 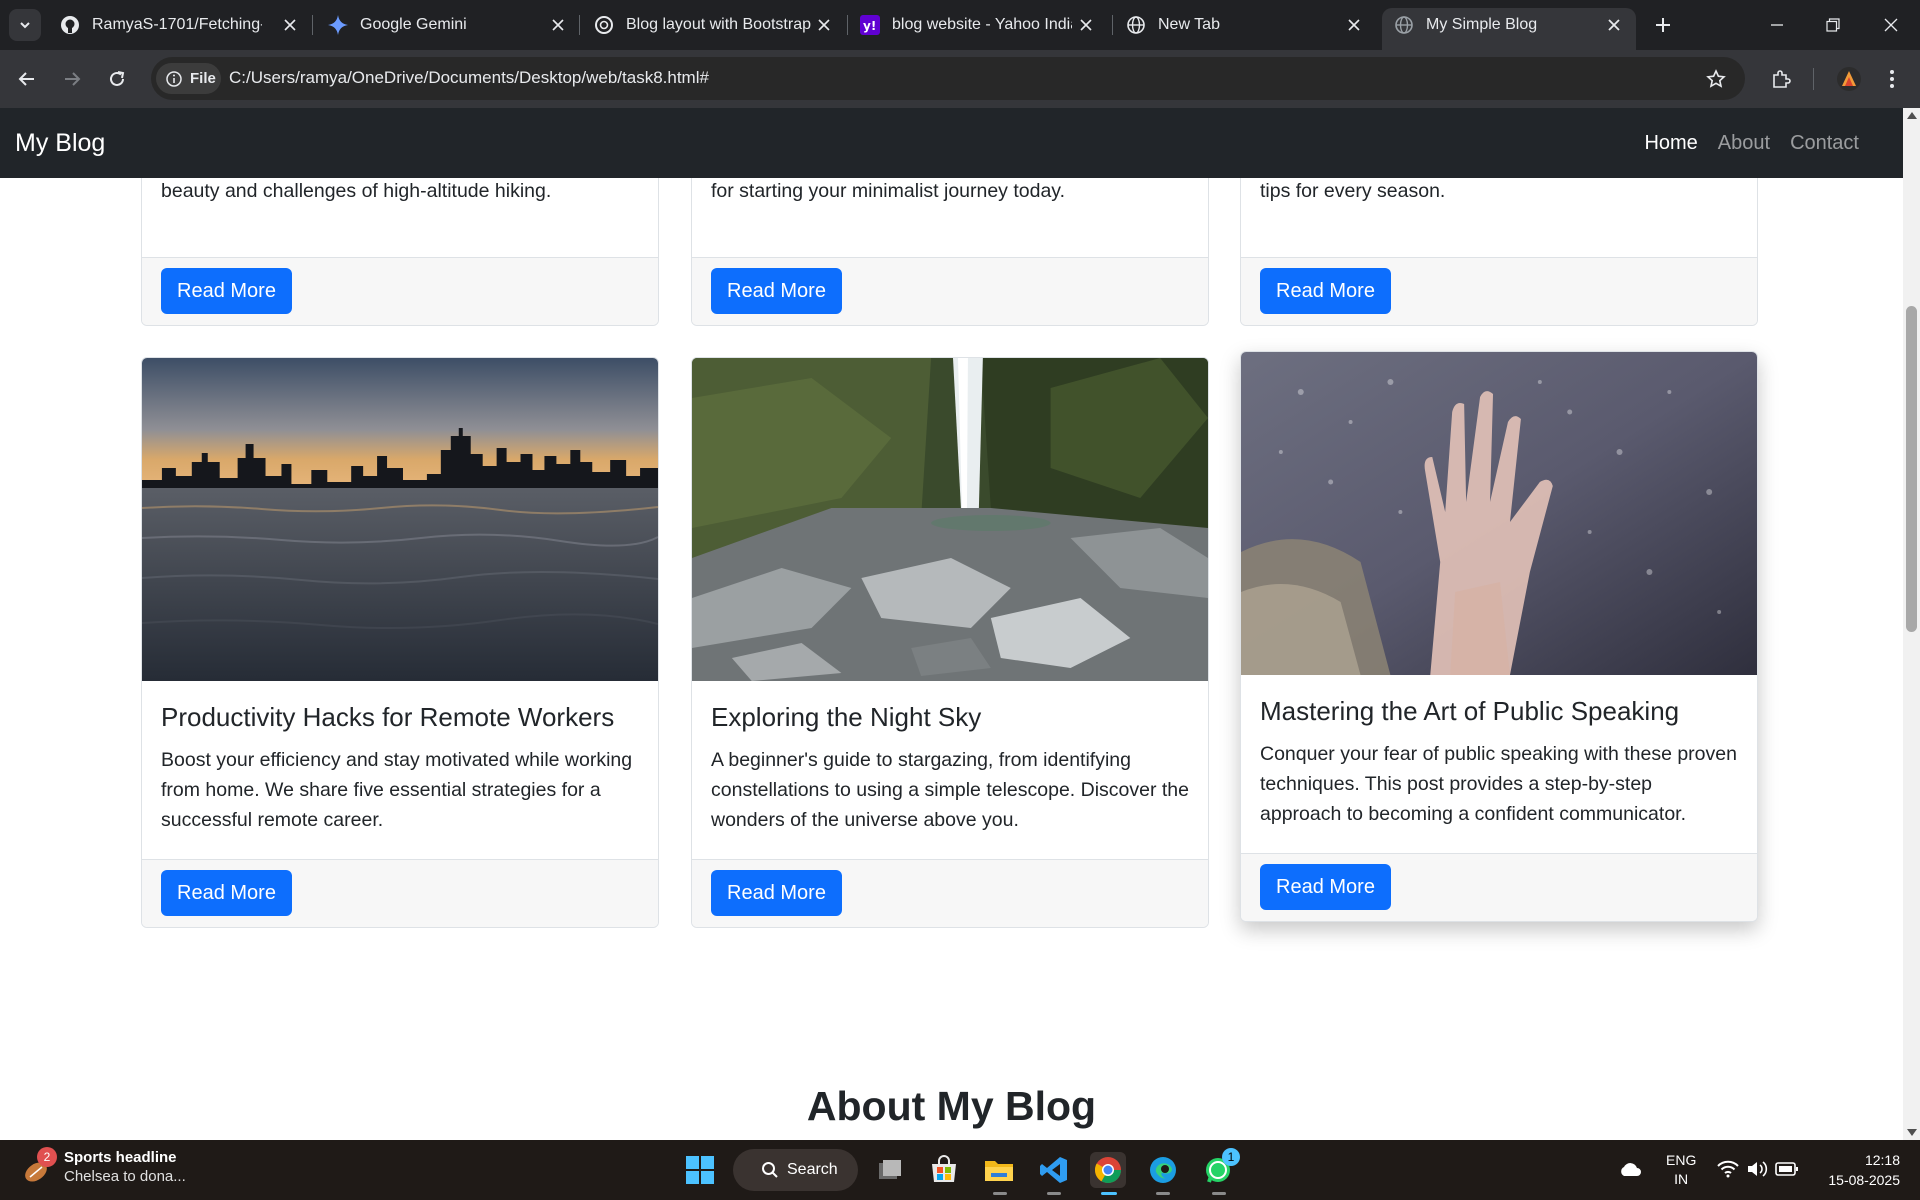 I want to click on globe-icon, so click(x=1404, y=25).